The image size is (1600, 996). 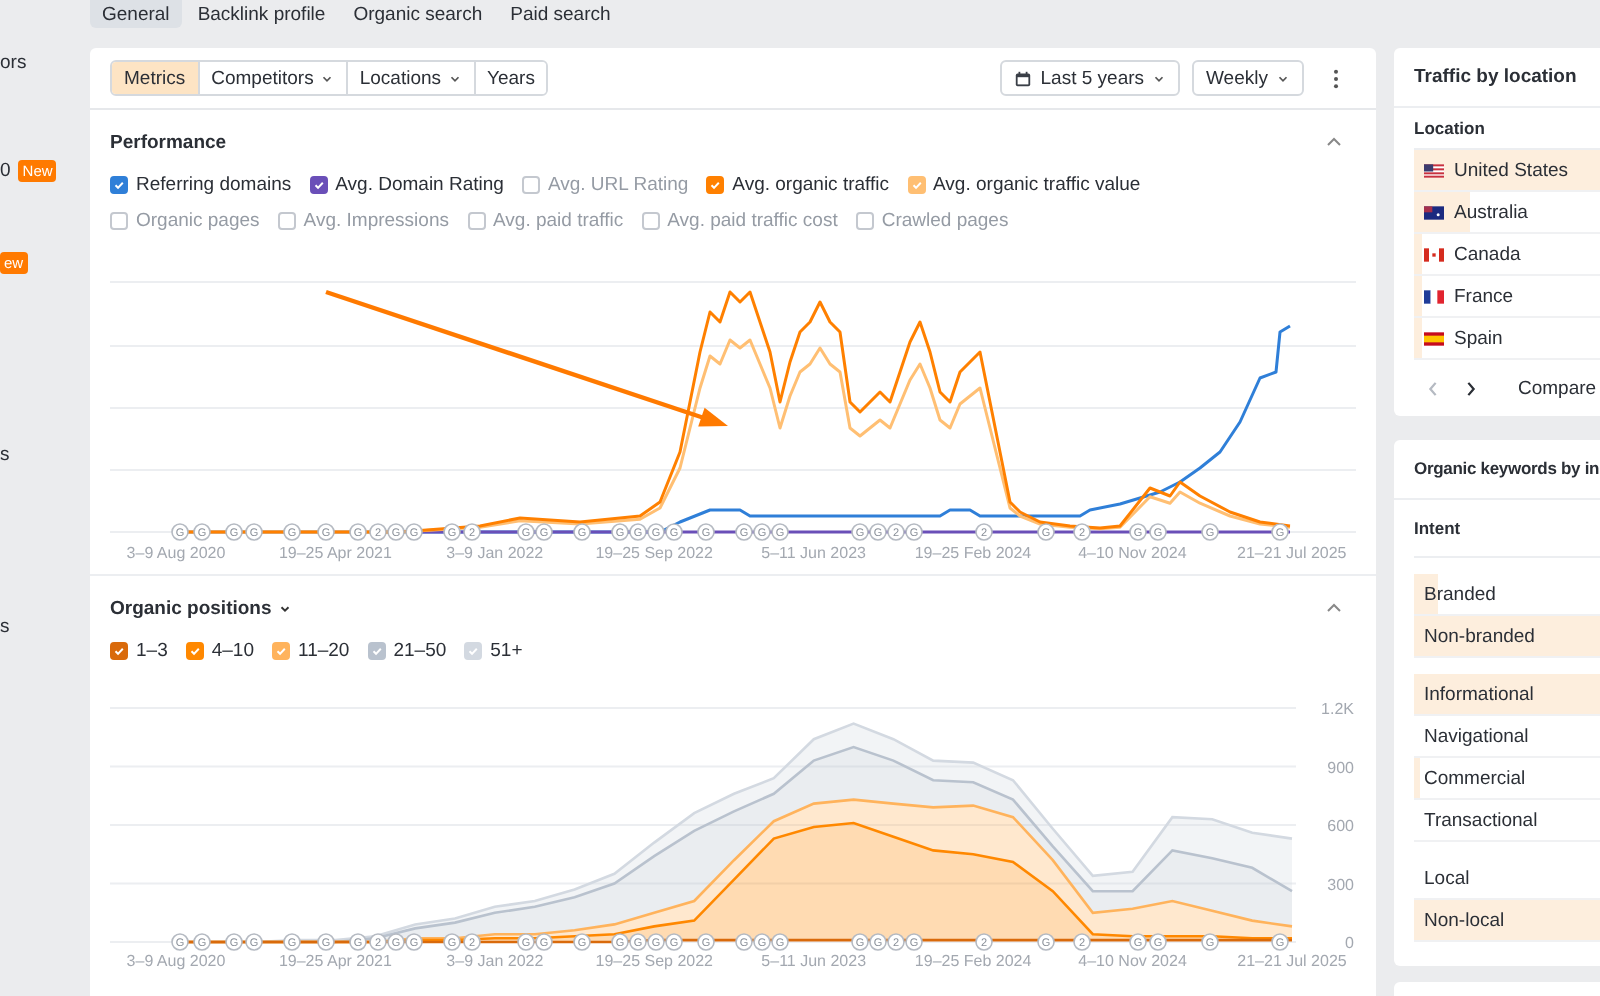 What do you see at coordinates (945, 220) in the screenshot?
I see `metric-label: Crawled pages` at bounding box center [945, 220].